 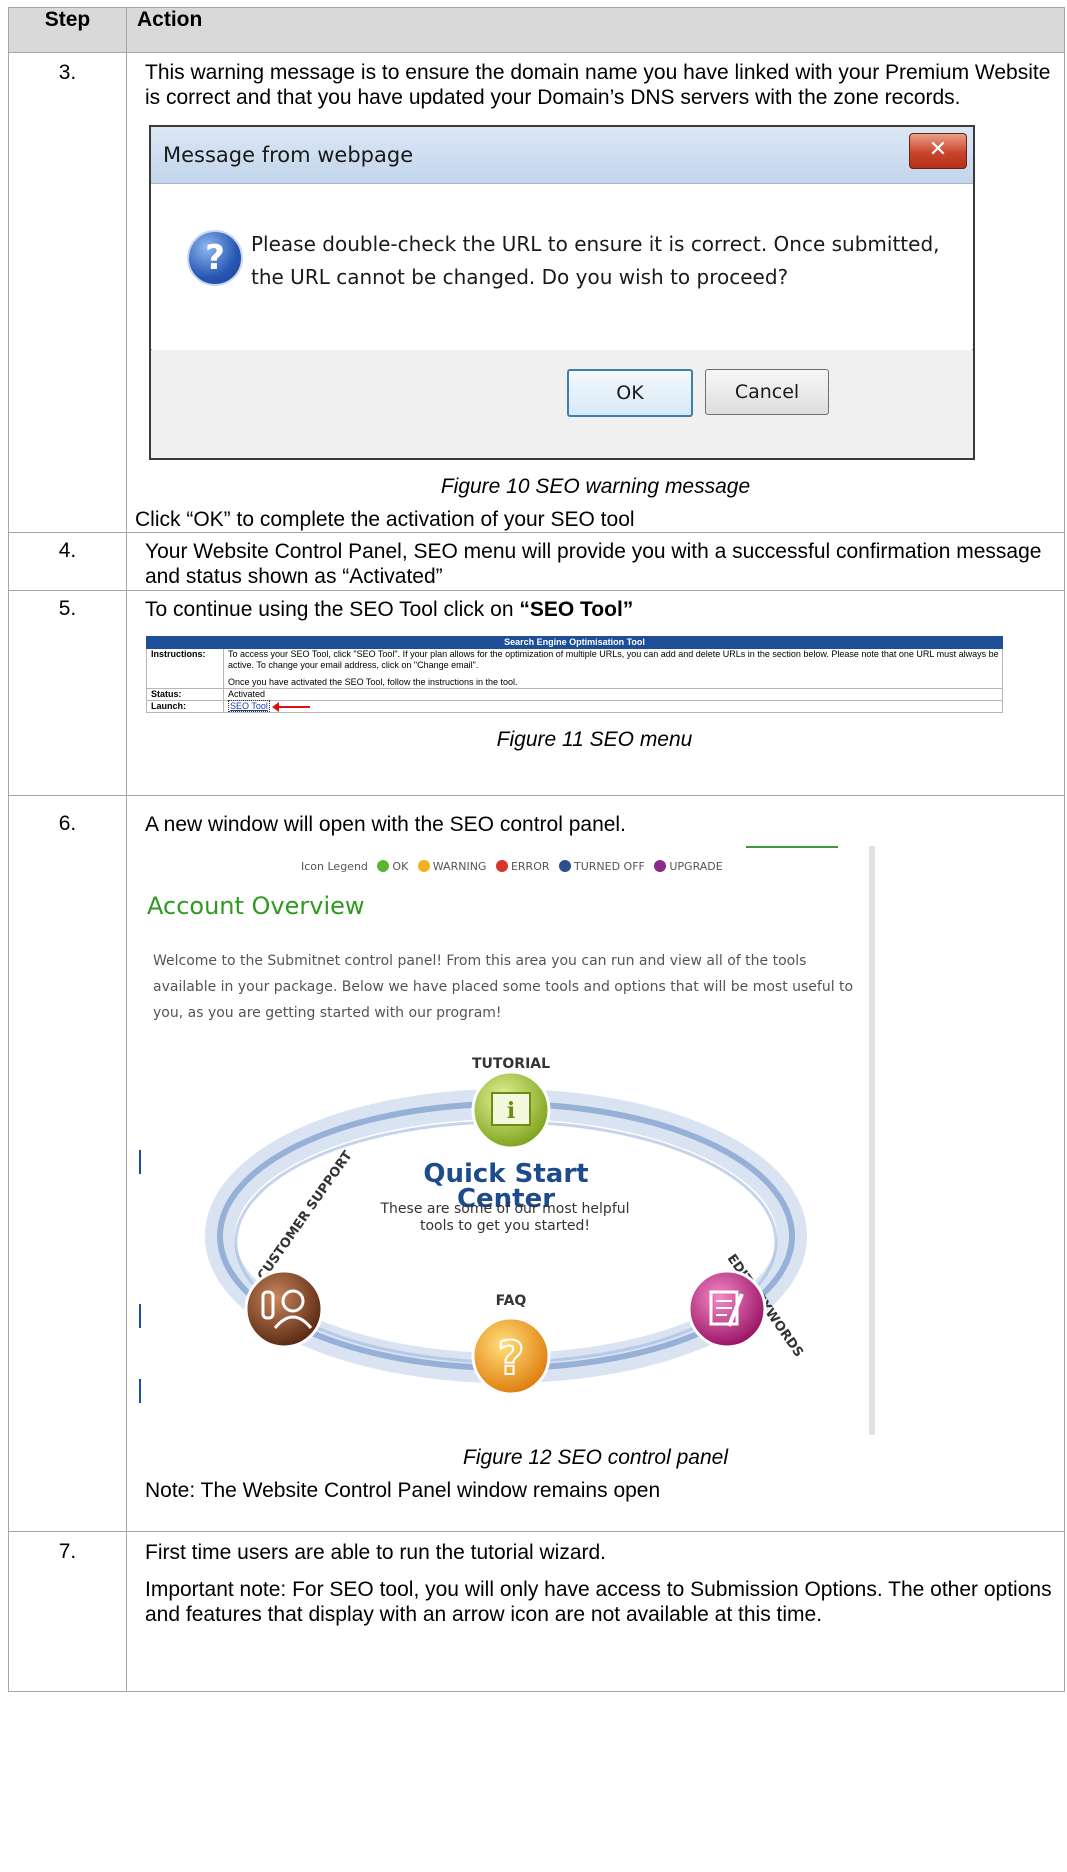 I want to click on seo-status-value: Activated, so click(x=247, y=694).